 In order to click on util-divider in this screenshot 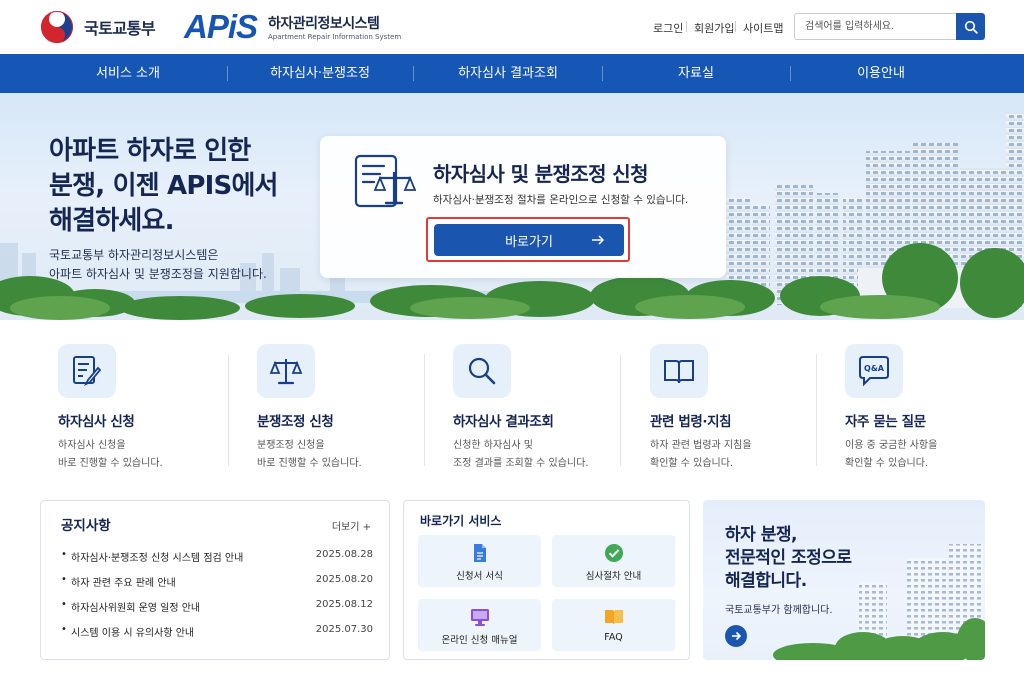, I will do `click(735, 26)`.